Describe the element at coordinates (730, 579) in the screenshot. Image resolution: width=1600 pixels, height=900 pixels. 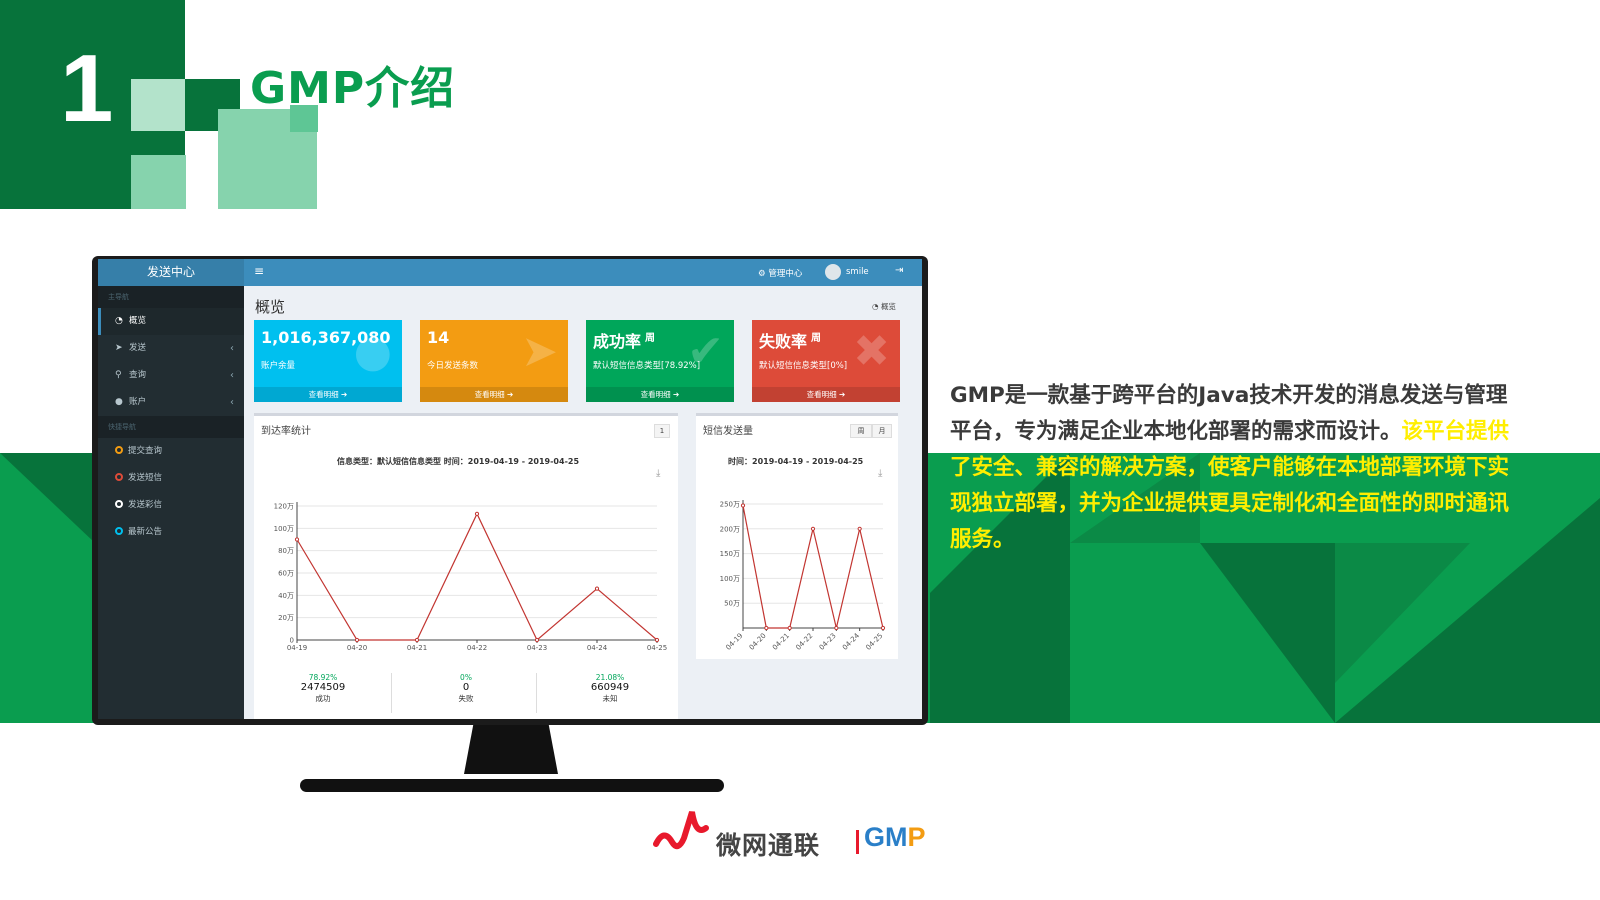
I see `y-tick-label: 100万` at that location.